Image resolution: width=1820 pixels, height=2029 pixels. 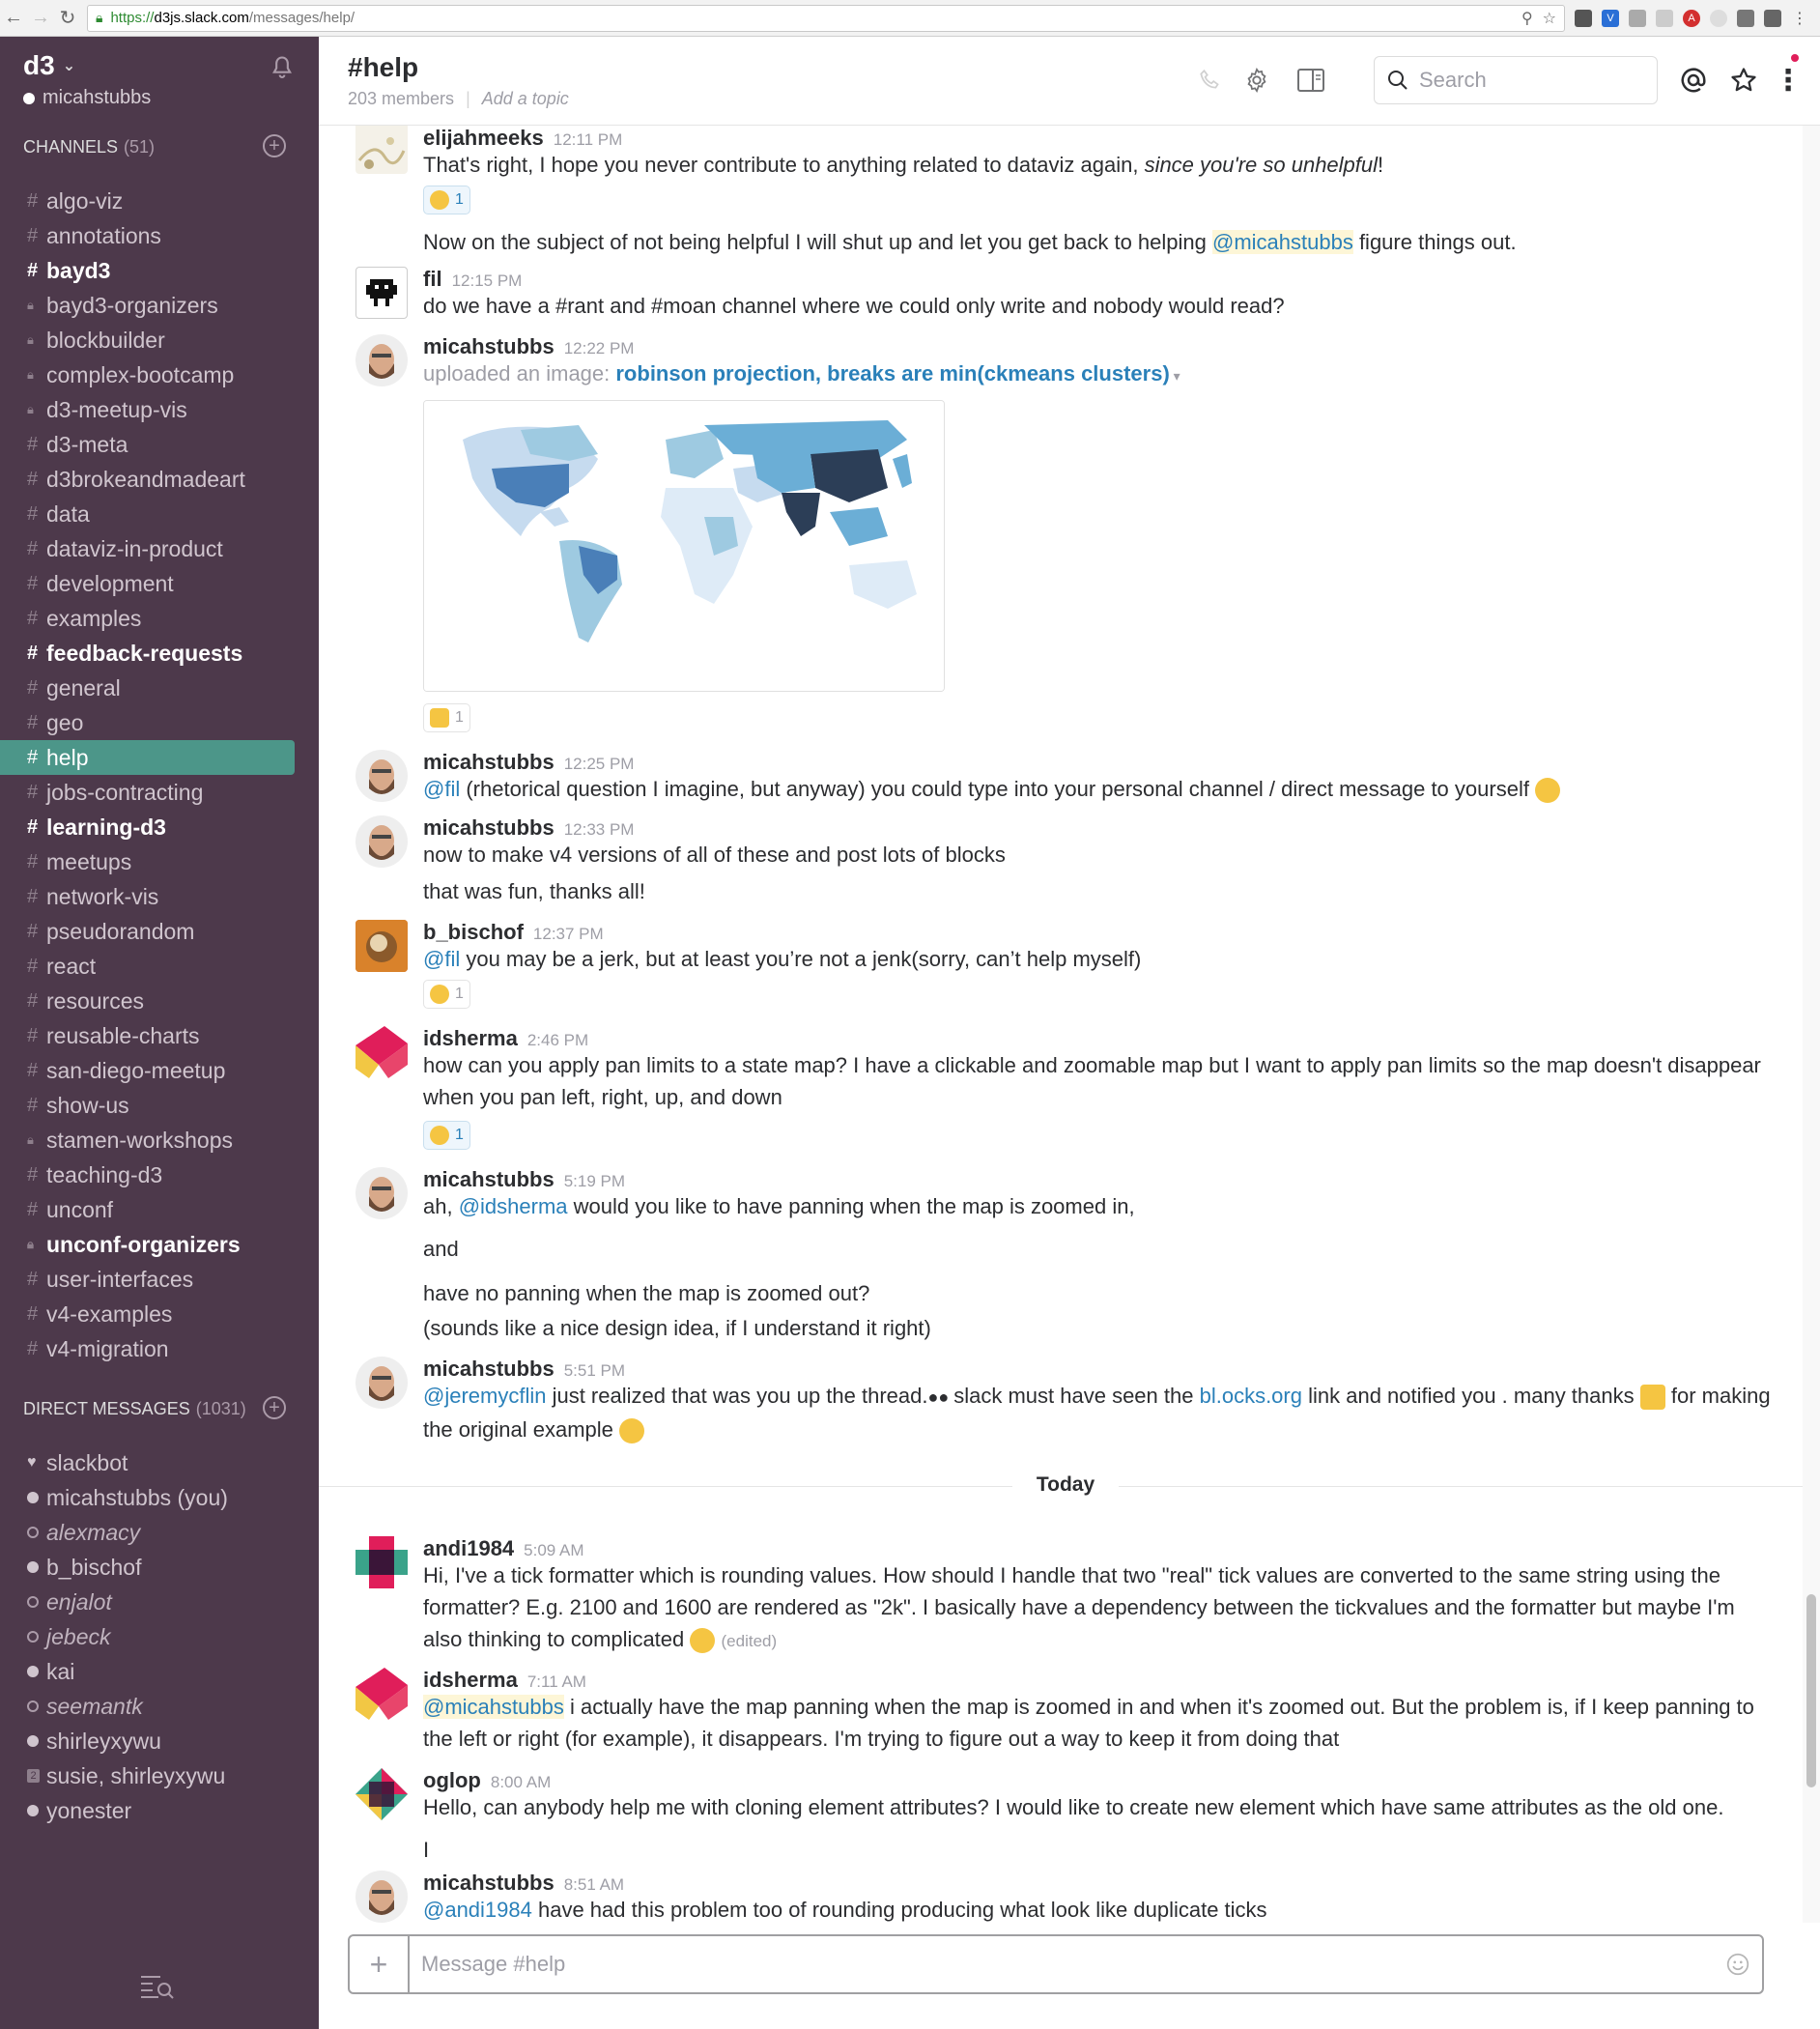 What do you see at coordinates (1744, 80) in the screenshot?
I see `star-icon` at bounding box center [1744, 80].